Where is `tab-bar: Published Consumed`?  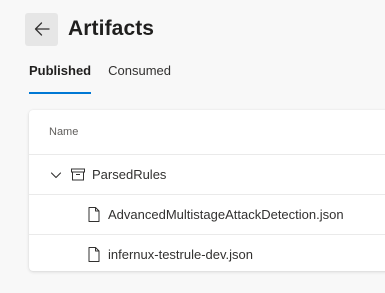
tab-bar: Published Consumed is located at coordinates (108, 77).